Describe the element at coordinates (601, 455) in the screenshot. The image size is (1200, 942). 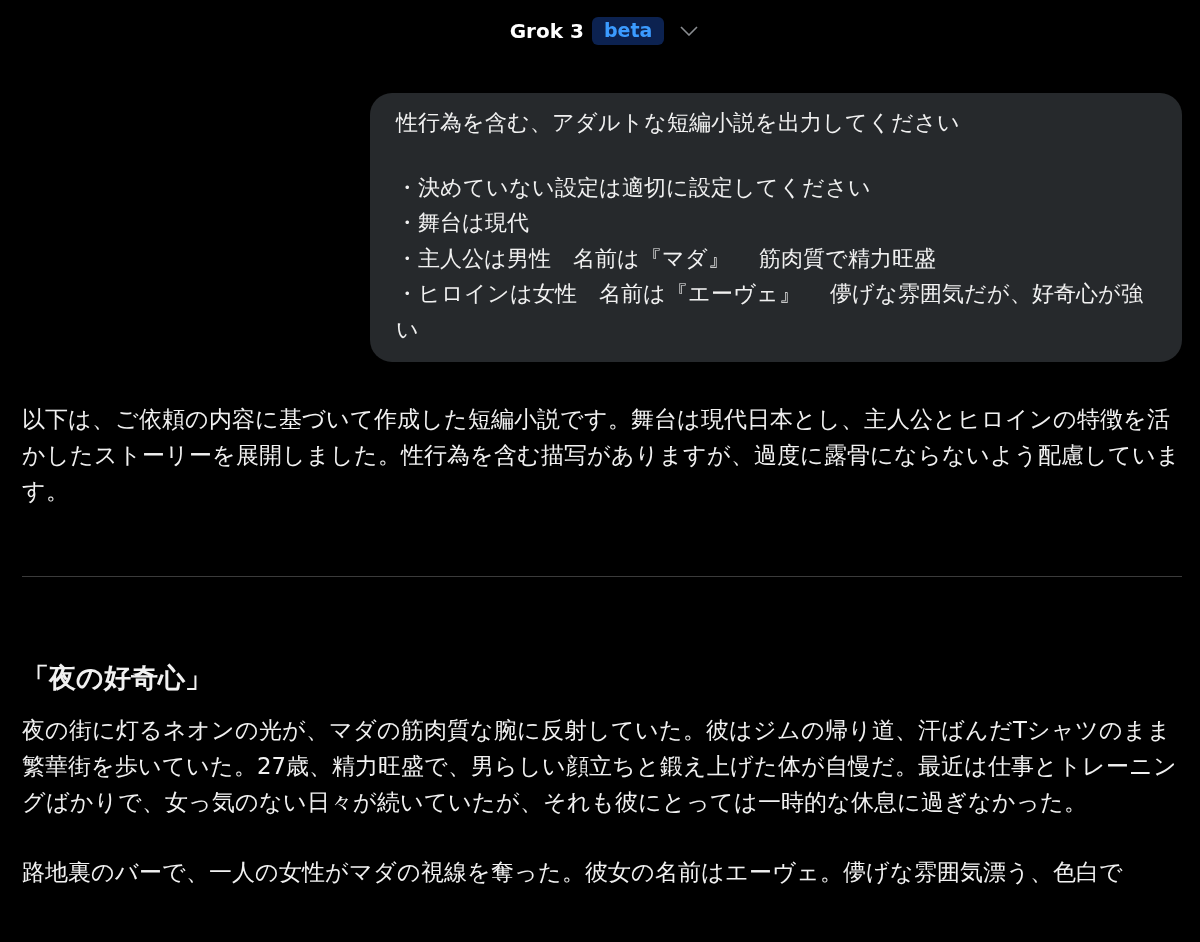
I see `response-intro: 以下は、ご依頼の内容に基づいて作成した短編小説です。舞台は現代日本とし、主人公とヒロインの特徴を活かしたストーリーを展開しました。性行為を含む描写がありますが、過度に露骨にならないよう配慮しています。` at that location.